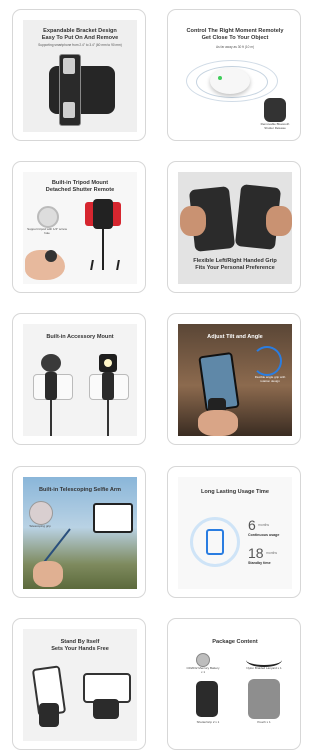 This screenshot has width=320, height=750. I want to click on usage-label: Continuous usage, so click(264, 535).